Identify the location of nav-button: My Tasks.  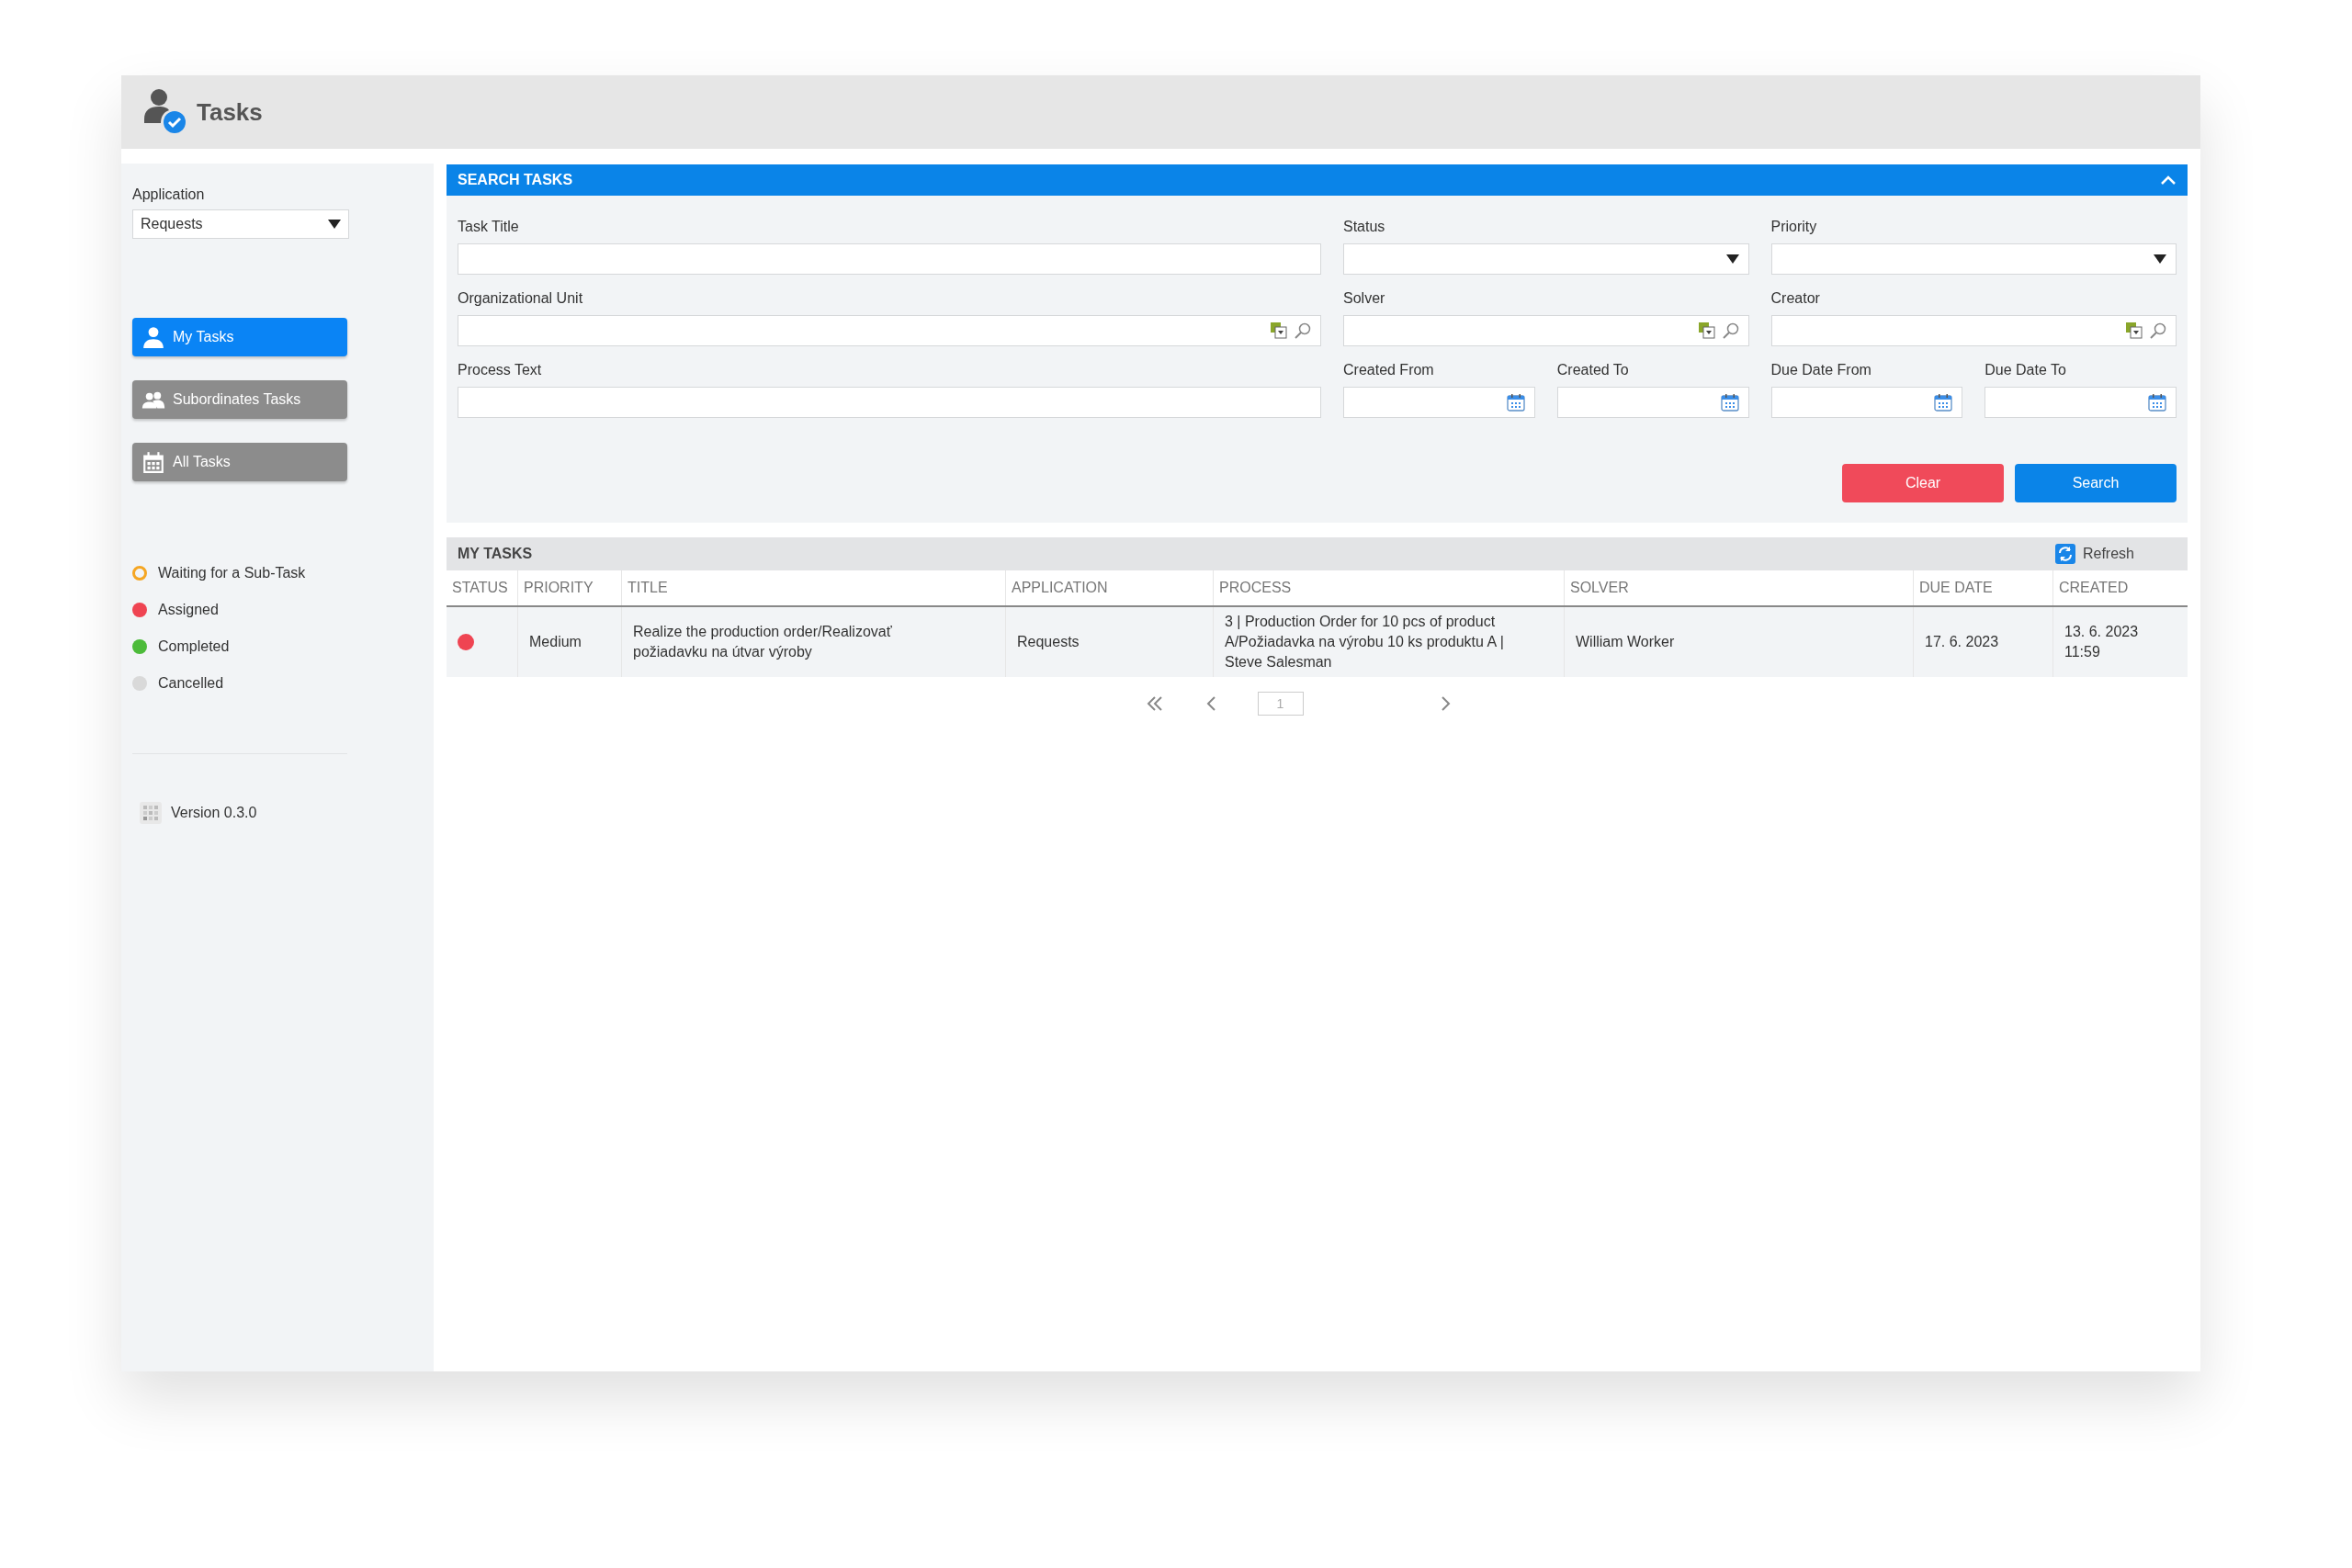
(239, 337).